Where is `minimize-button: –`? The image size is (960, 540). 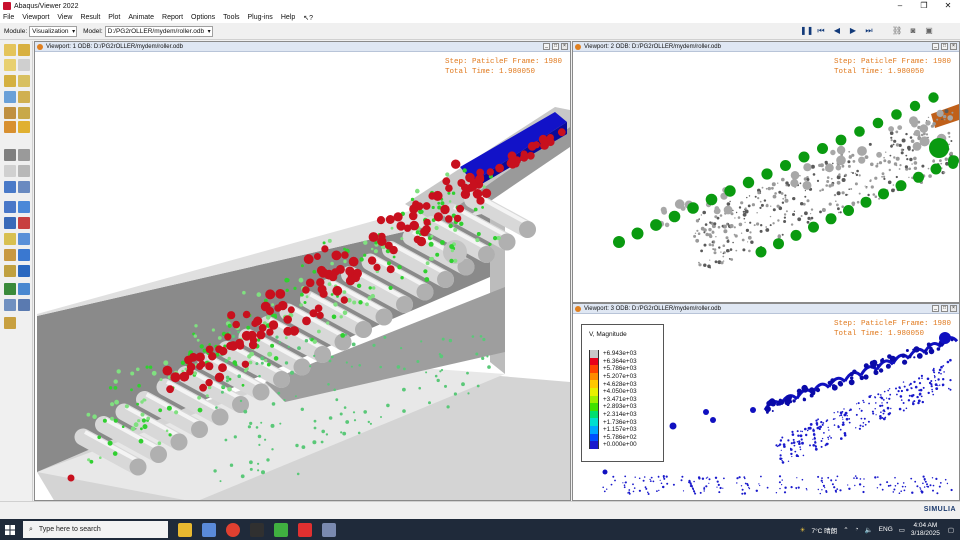
minimize-button: – is located at coordinates (900, 6).